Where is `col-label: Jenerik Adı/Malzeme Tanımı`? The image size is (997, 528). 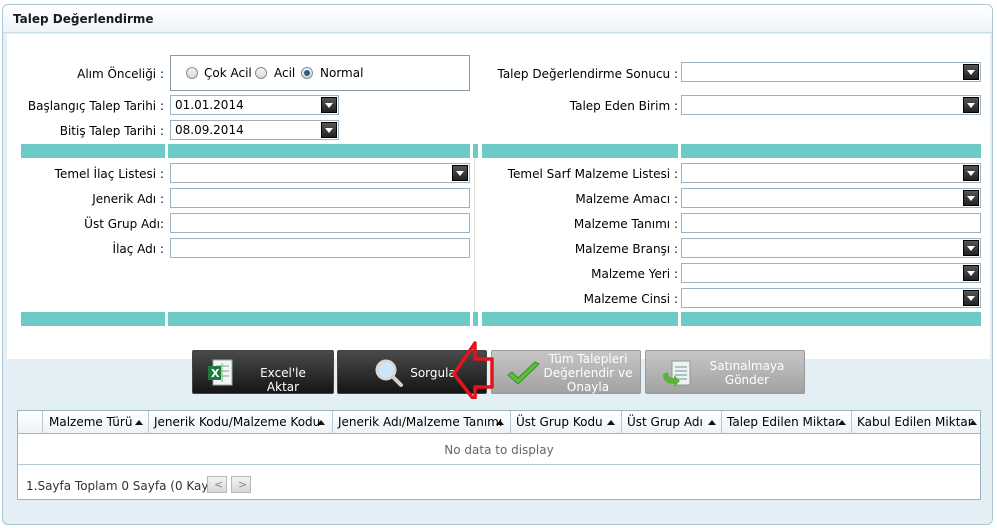 col-label: Jenerik Adı/Malzeme Tanımı is located at coordinates (420, 422).